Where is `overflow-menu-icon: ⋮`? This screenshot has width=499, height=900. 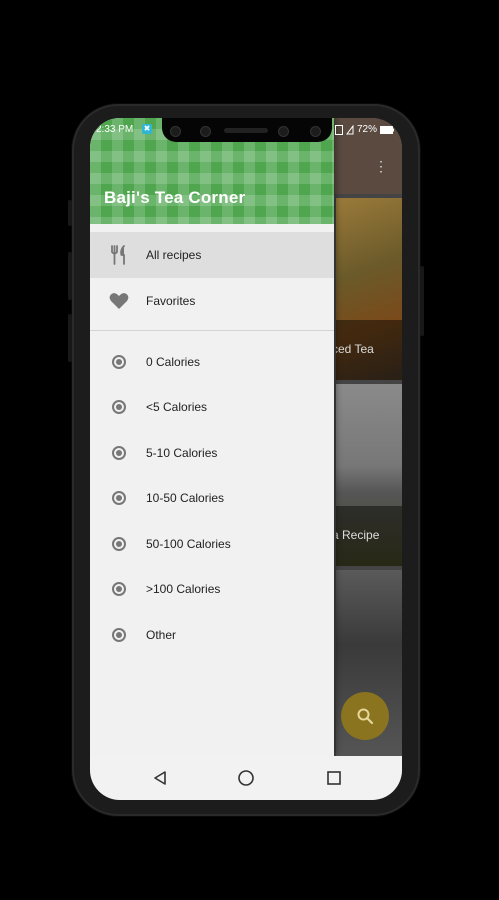 overflow-menu-icon: ⋮ is located at coordinates (381, 166).